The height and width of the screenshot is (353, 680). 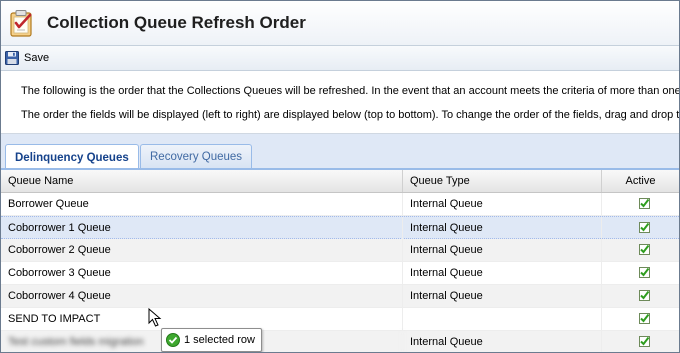 What do you see at coordinates (340, 58) in the screenshot?
I see `toolbar: Save` at bounding box center [340, 58].